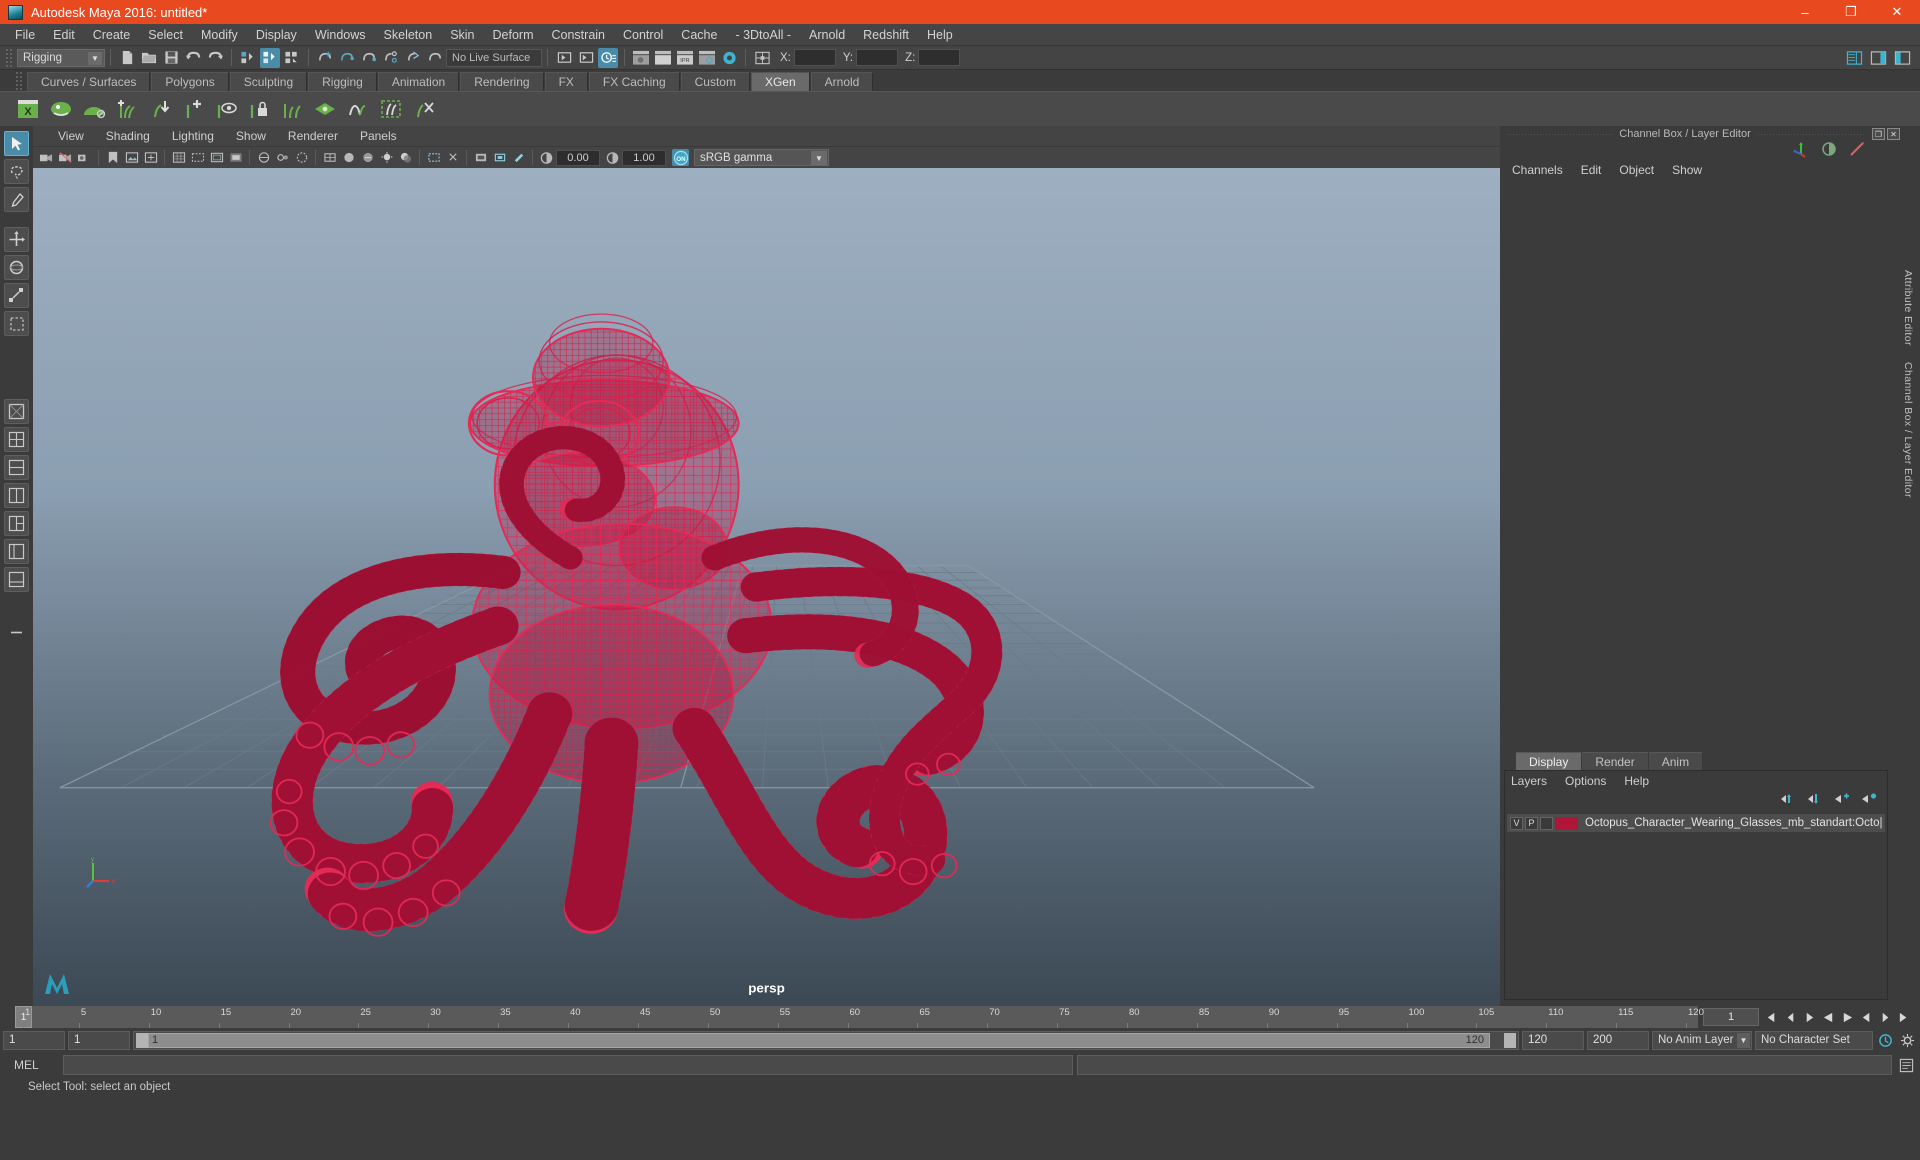 This screenshot has width=1920, height=1160. What do you see at coordinates (1484, 1065) in the screenshot?
I see `command-output-field` at bounding box center [1484, 1065].